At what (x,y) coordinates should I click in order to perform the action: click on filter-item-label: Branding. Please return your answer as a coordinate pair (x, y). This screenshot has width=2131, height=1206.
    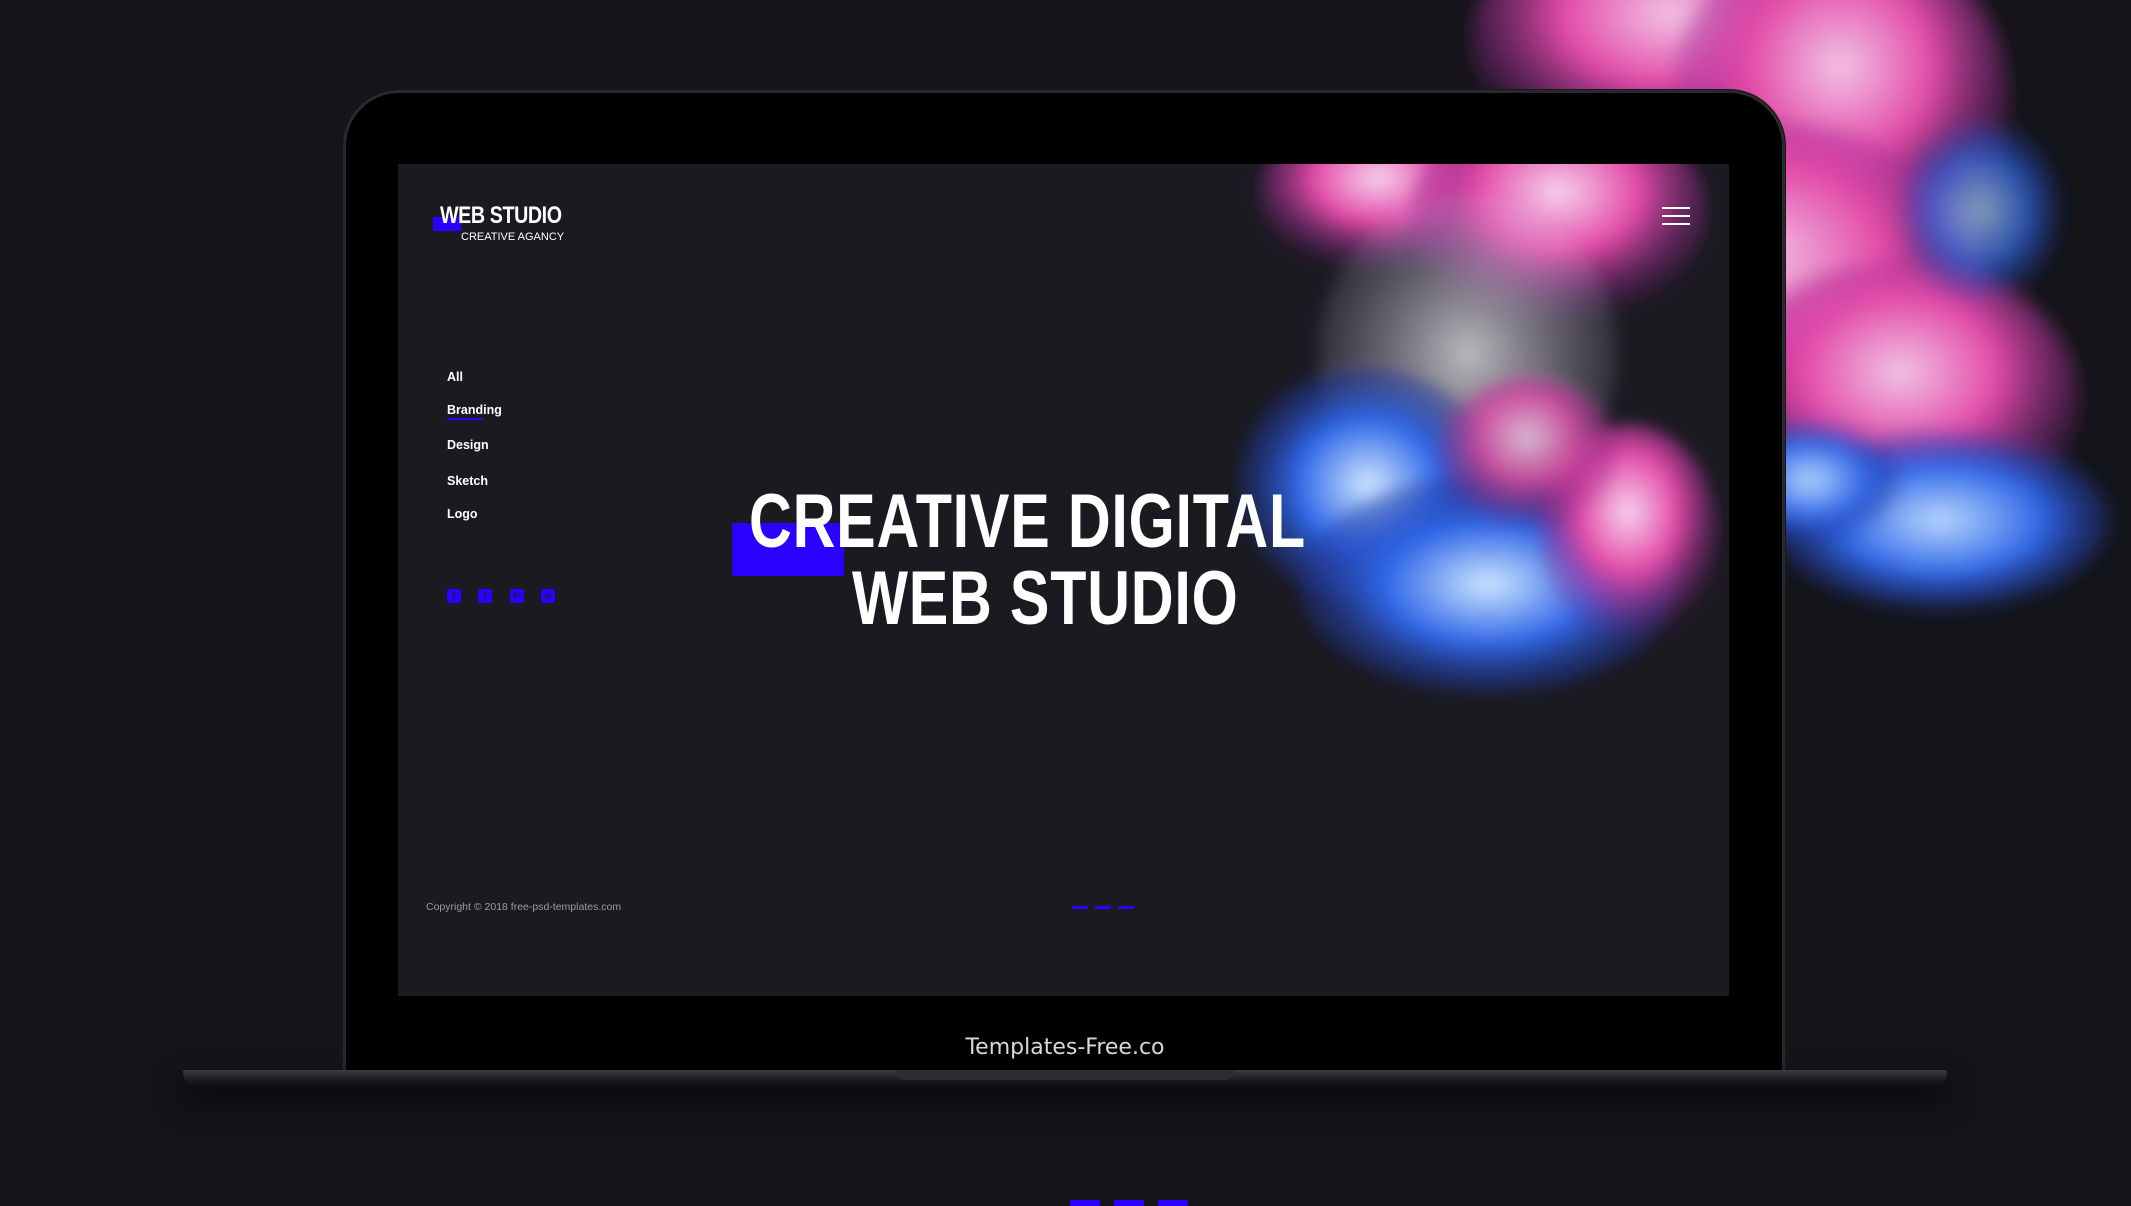
    Looking at the image, I should click on (474, 410).